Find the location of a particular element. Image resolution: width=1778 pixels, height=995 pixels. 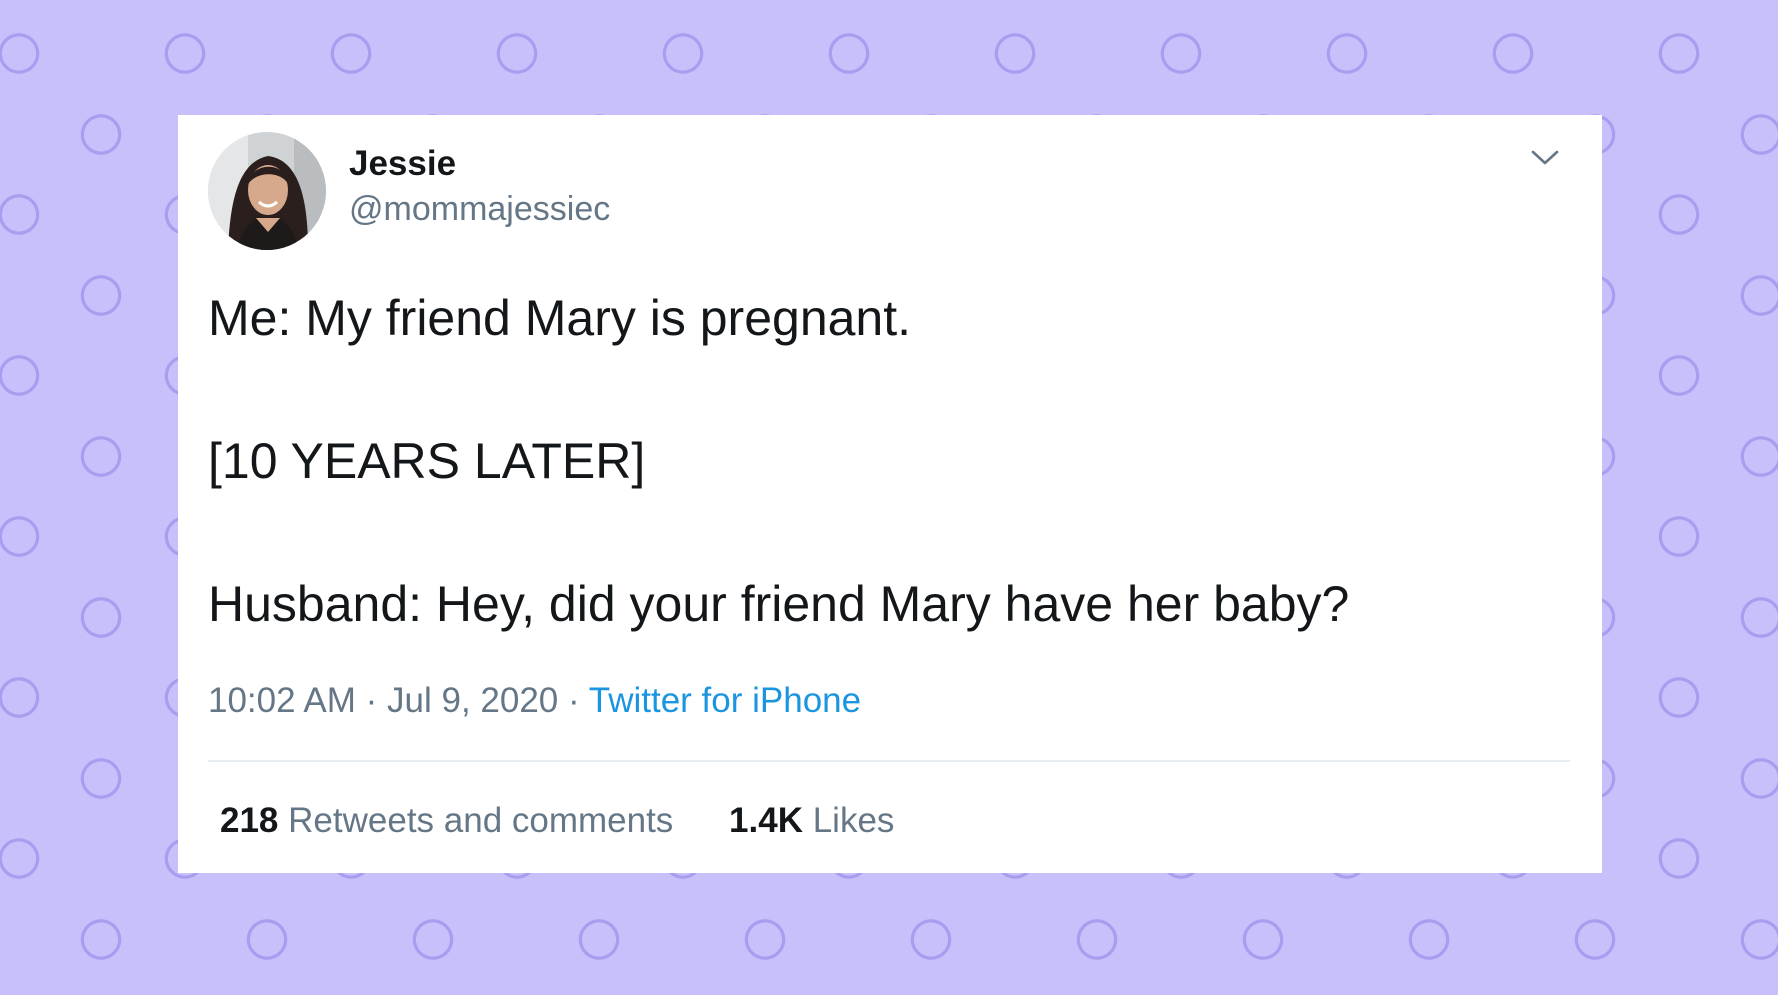

retweets-count: 218 is located at coordinates (249, 820).